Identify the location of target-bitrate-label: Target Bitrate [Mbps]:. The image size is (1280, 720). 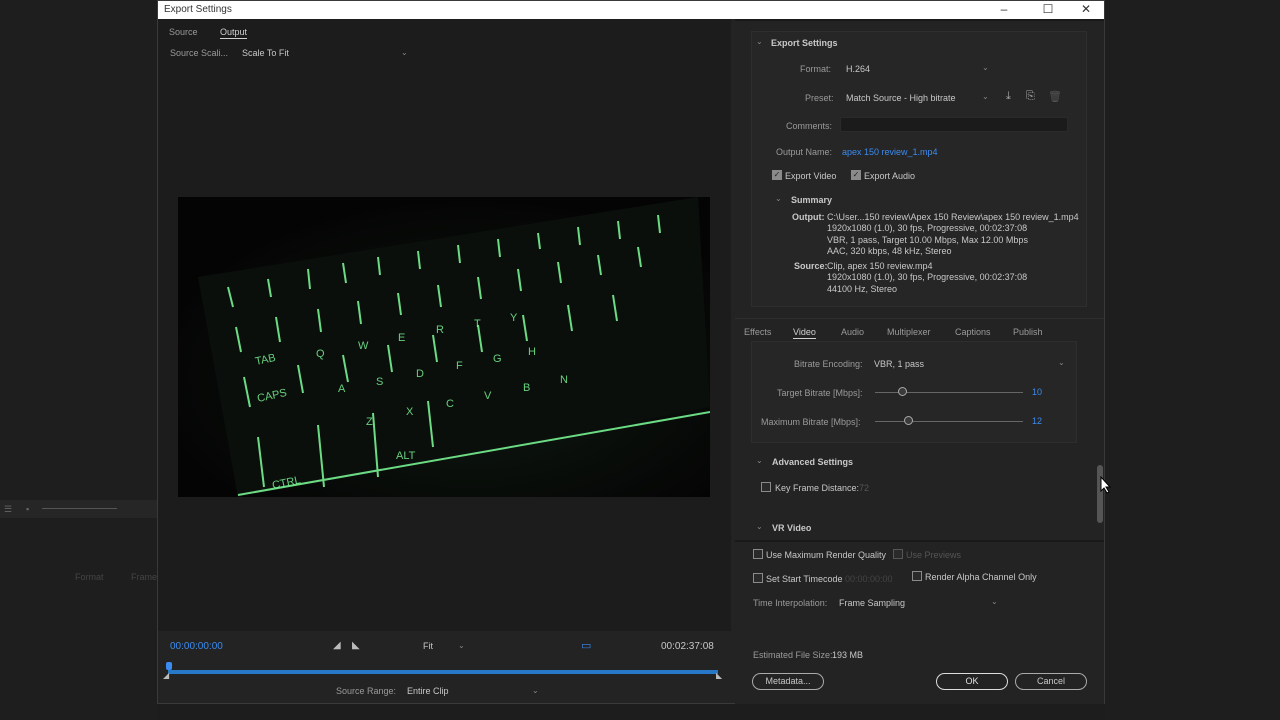
(820, 393).